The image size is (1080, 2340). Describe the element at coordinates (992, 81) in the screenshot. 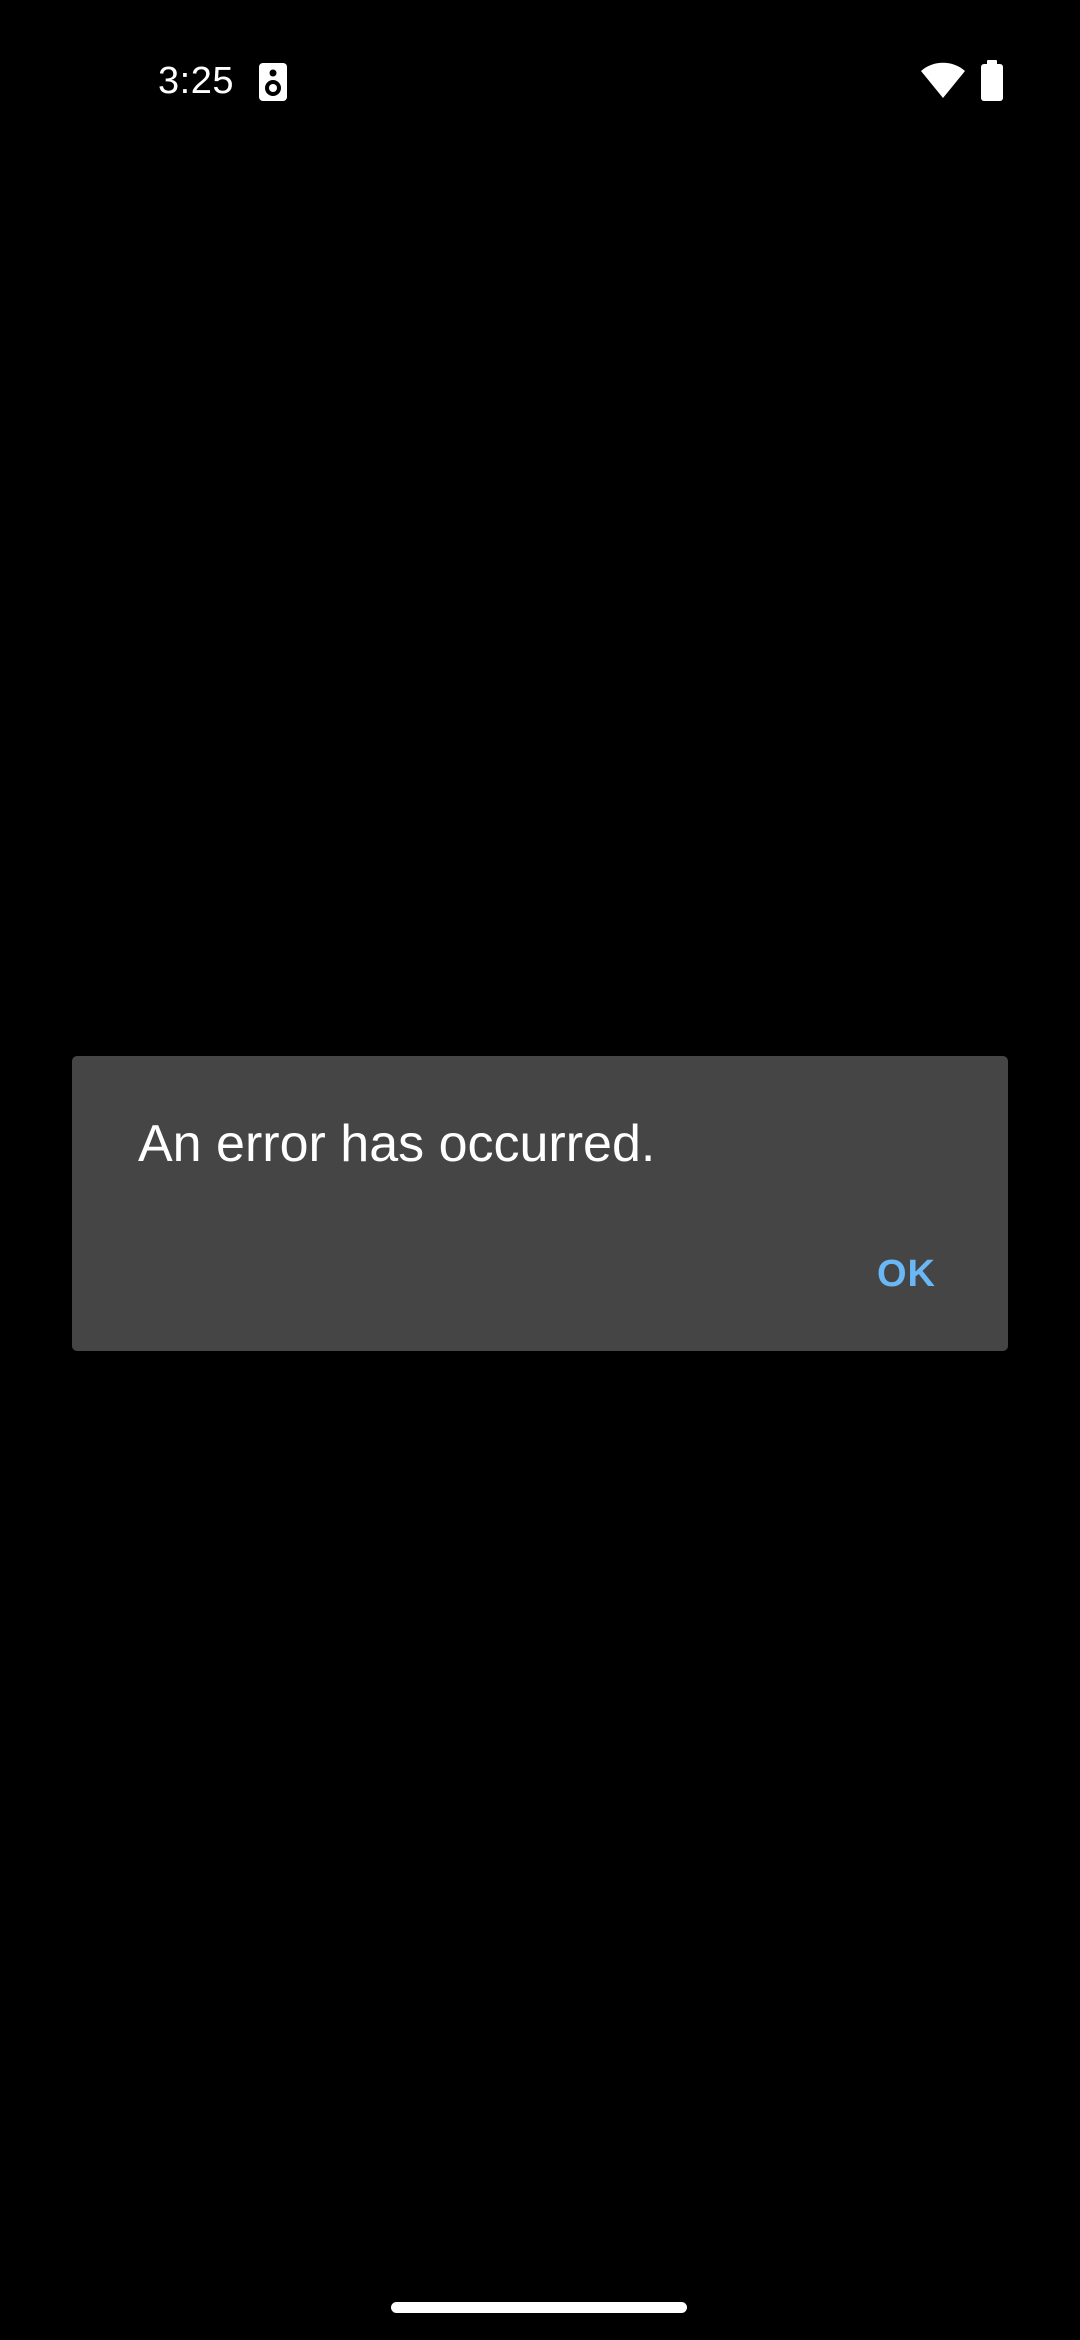

I see `battery-icon` at that location.